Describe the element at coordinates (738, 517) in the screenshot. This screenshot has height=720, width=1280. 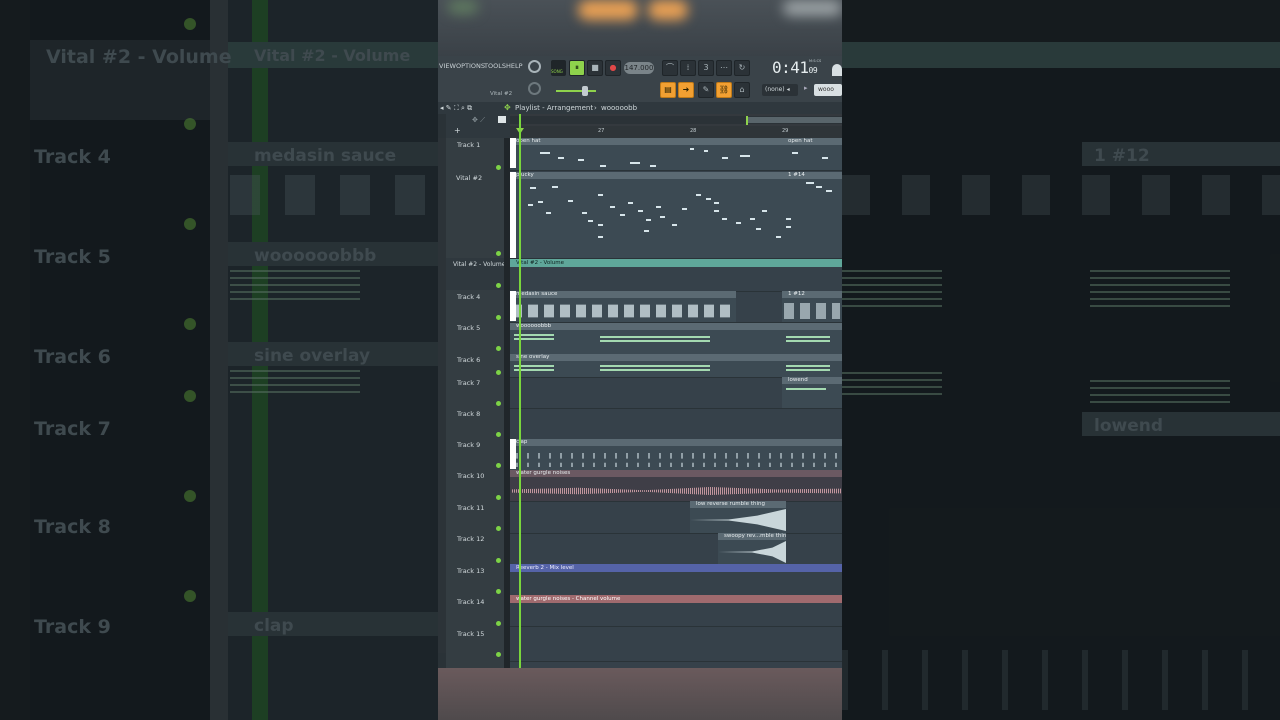
I see `clip-low-reverse-rumble: low reverse rumble thing` at that location.